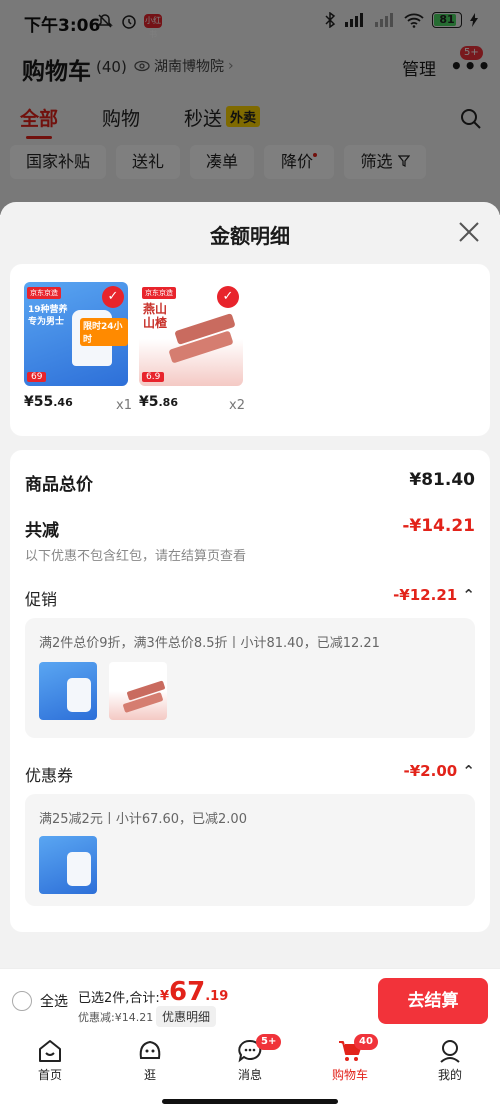 The height and width of the screenshot is (1111, 500). Describe the element at coordinates (250, 850) in the screenshot. I see `coupon-detail-box: 满25减2元丨小计67.60，已减2.00` at that location.